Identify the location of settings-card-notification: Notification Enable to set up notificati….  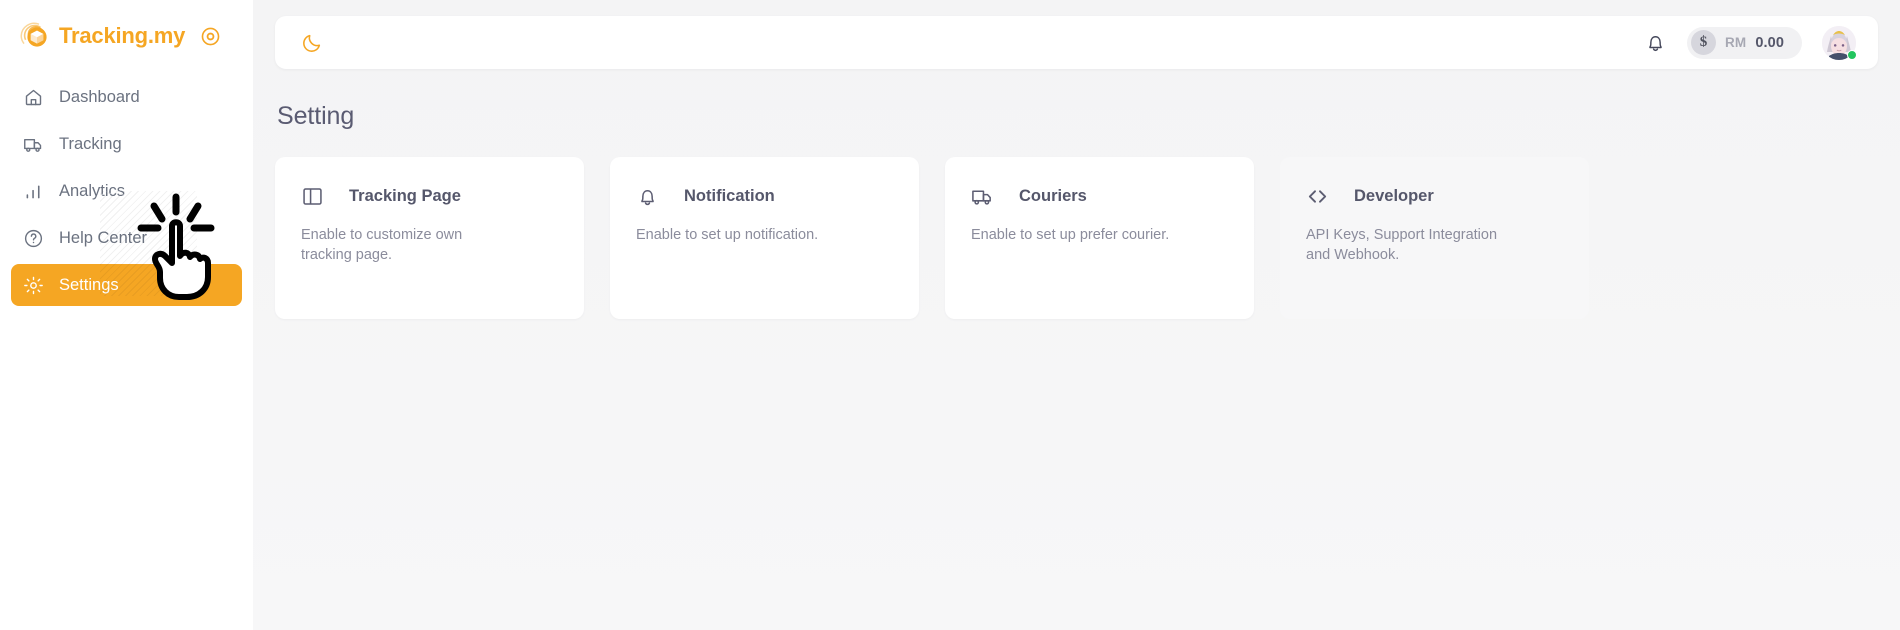
(764, 238).